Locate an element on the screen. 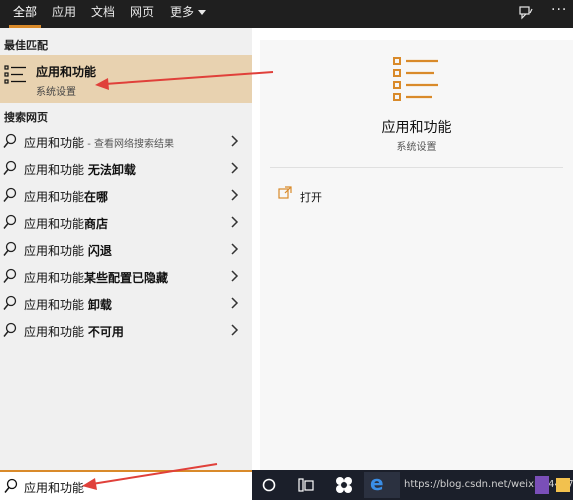  annotation-arrow-best-match is located at coordinates (189, 78).